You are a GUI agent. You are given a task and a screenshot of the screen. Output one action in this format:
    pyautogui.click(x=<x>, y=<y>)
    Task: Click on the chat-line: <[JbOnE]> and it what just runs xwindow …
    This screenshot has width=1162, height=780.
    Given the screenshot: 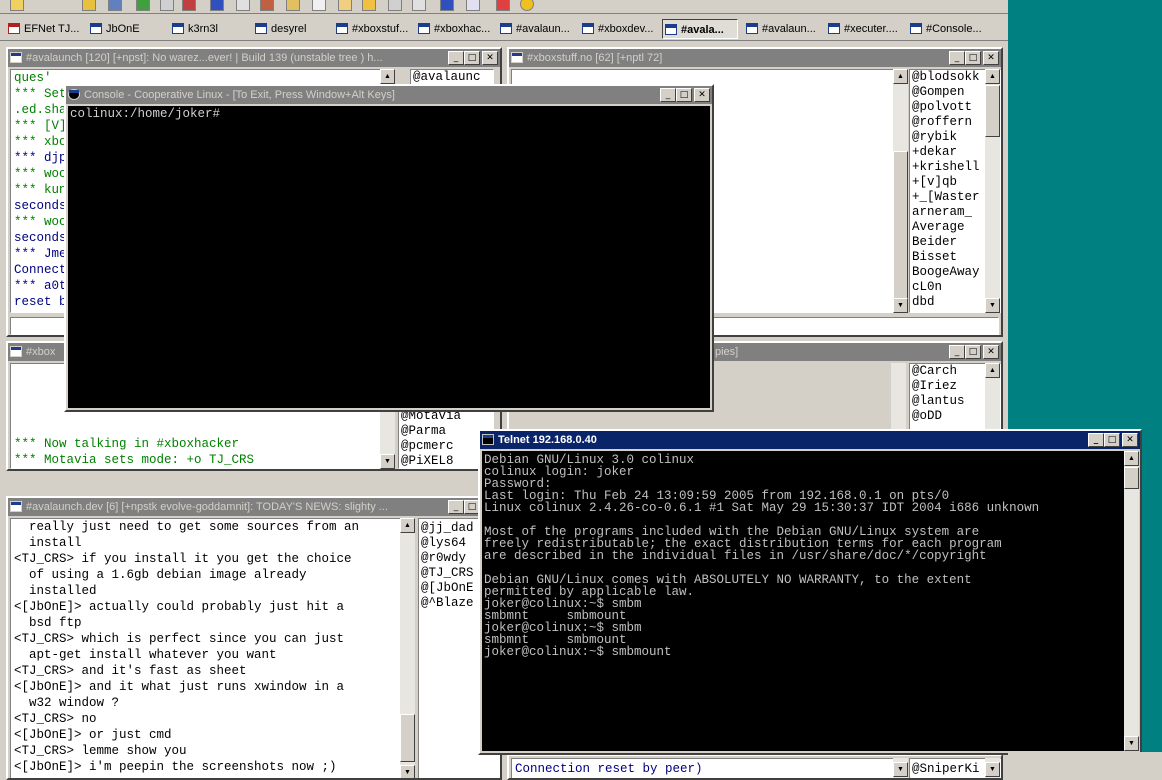 What is the action you would take?
    pyautogui.click(x=179, y=687)
    